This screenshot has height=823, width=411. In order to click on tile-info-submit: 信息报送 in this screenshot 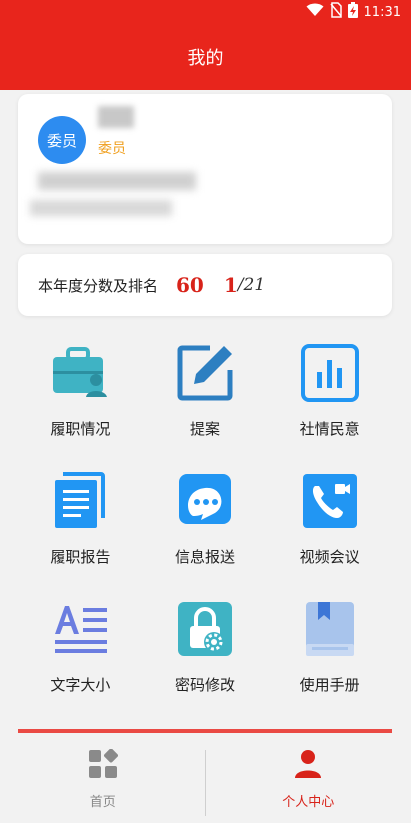, I will do `click(205, 522)`.